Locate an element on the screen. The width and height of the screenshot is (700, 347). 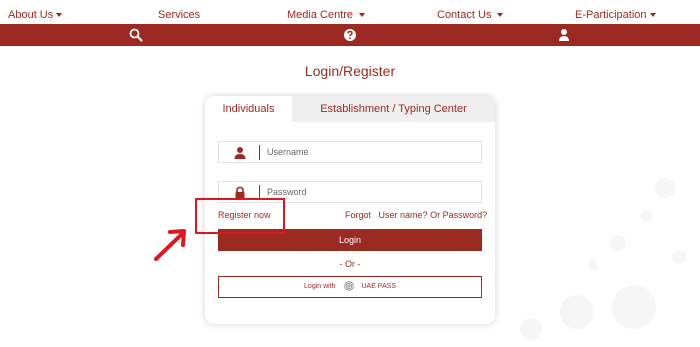
page-title: Login/Register is located at coordinates (350, 71).